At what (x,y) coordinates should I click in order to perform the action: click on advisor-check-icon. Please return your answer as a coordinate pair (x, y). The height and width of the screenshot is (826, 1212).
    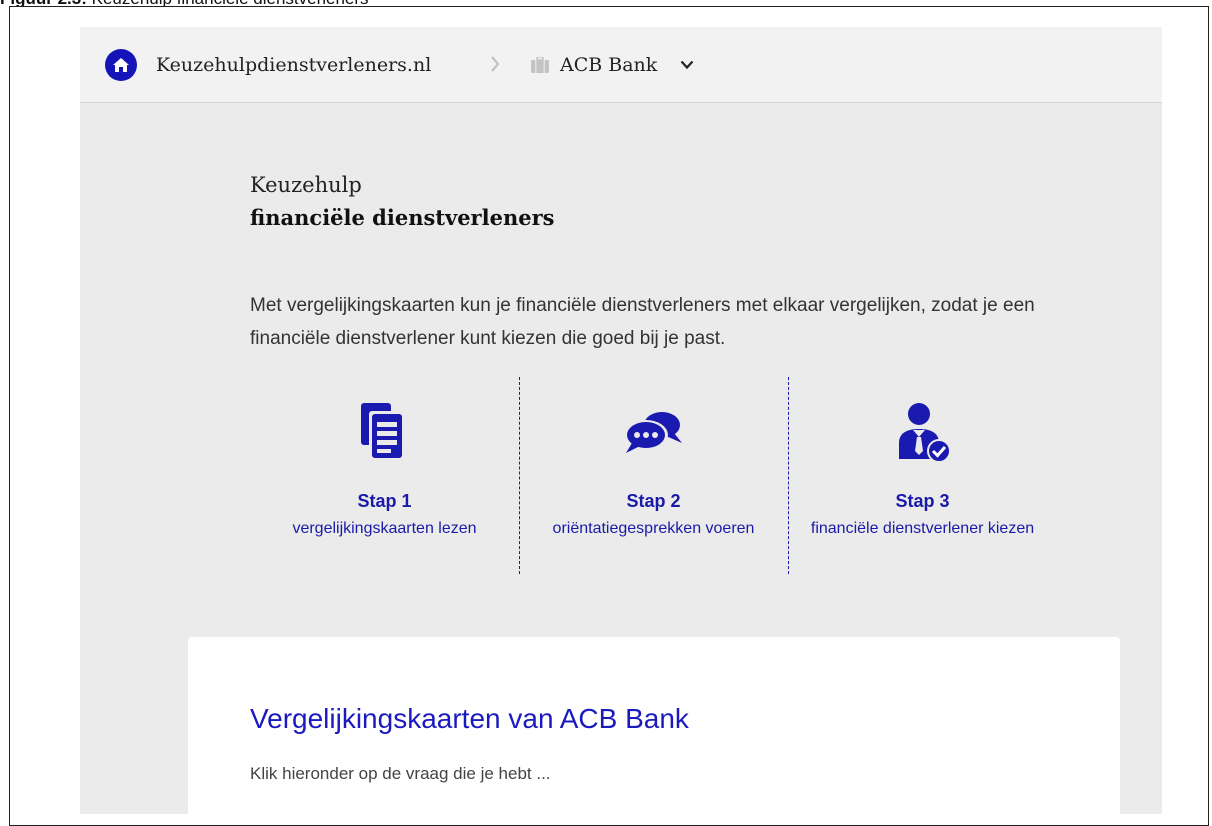
    Looking at the image, I should click on (924, 433).